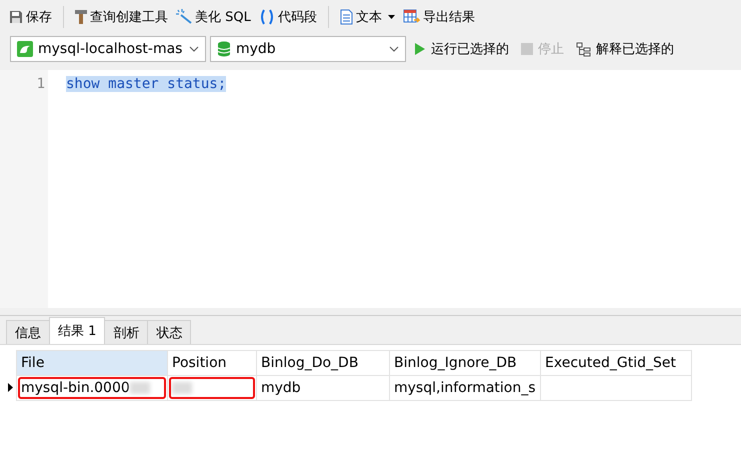 Image resolution: width=741 pixels, height=470 pixels. Describe the element at coordinates (30, 17) in the screenshot. I see `save-button: 保存` at that location.